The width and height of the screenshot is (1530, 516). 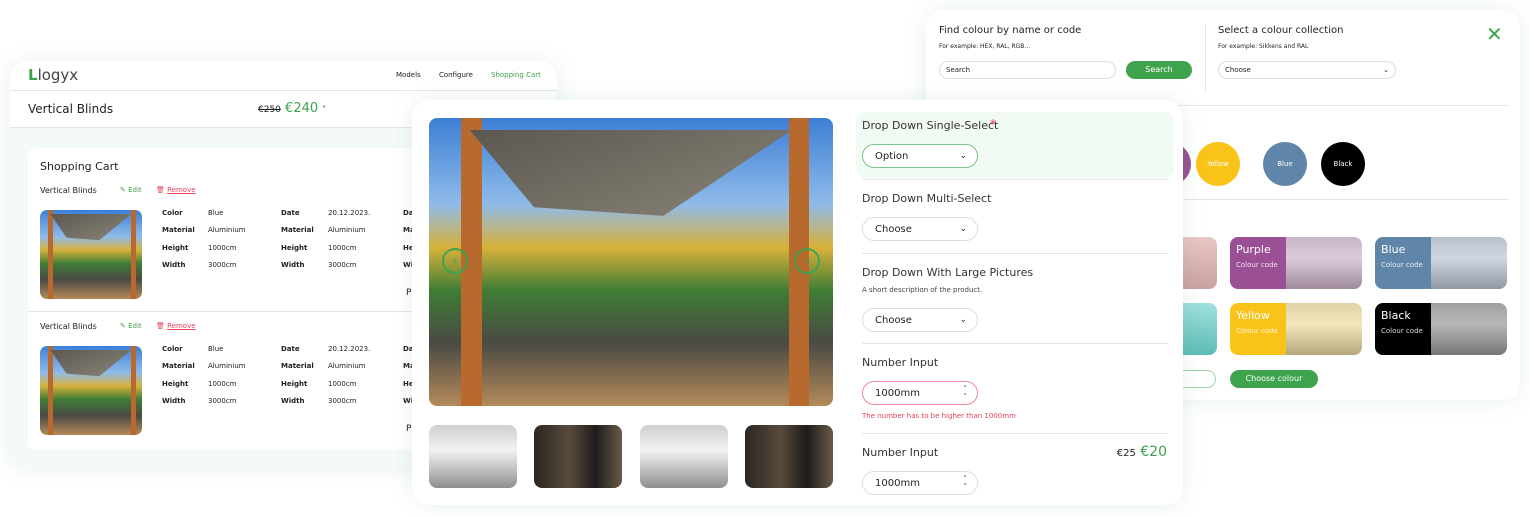 I want to click on field-label: Drop Down With Large Pictures, so click(x=948, y=272).